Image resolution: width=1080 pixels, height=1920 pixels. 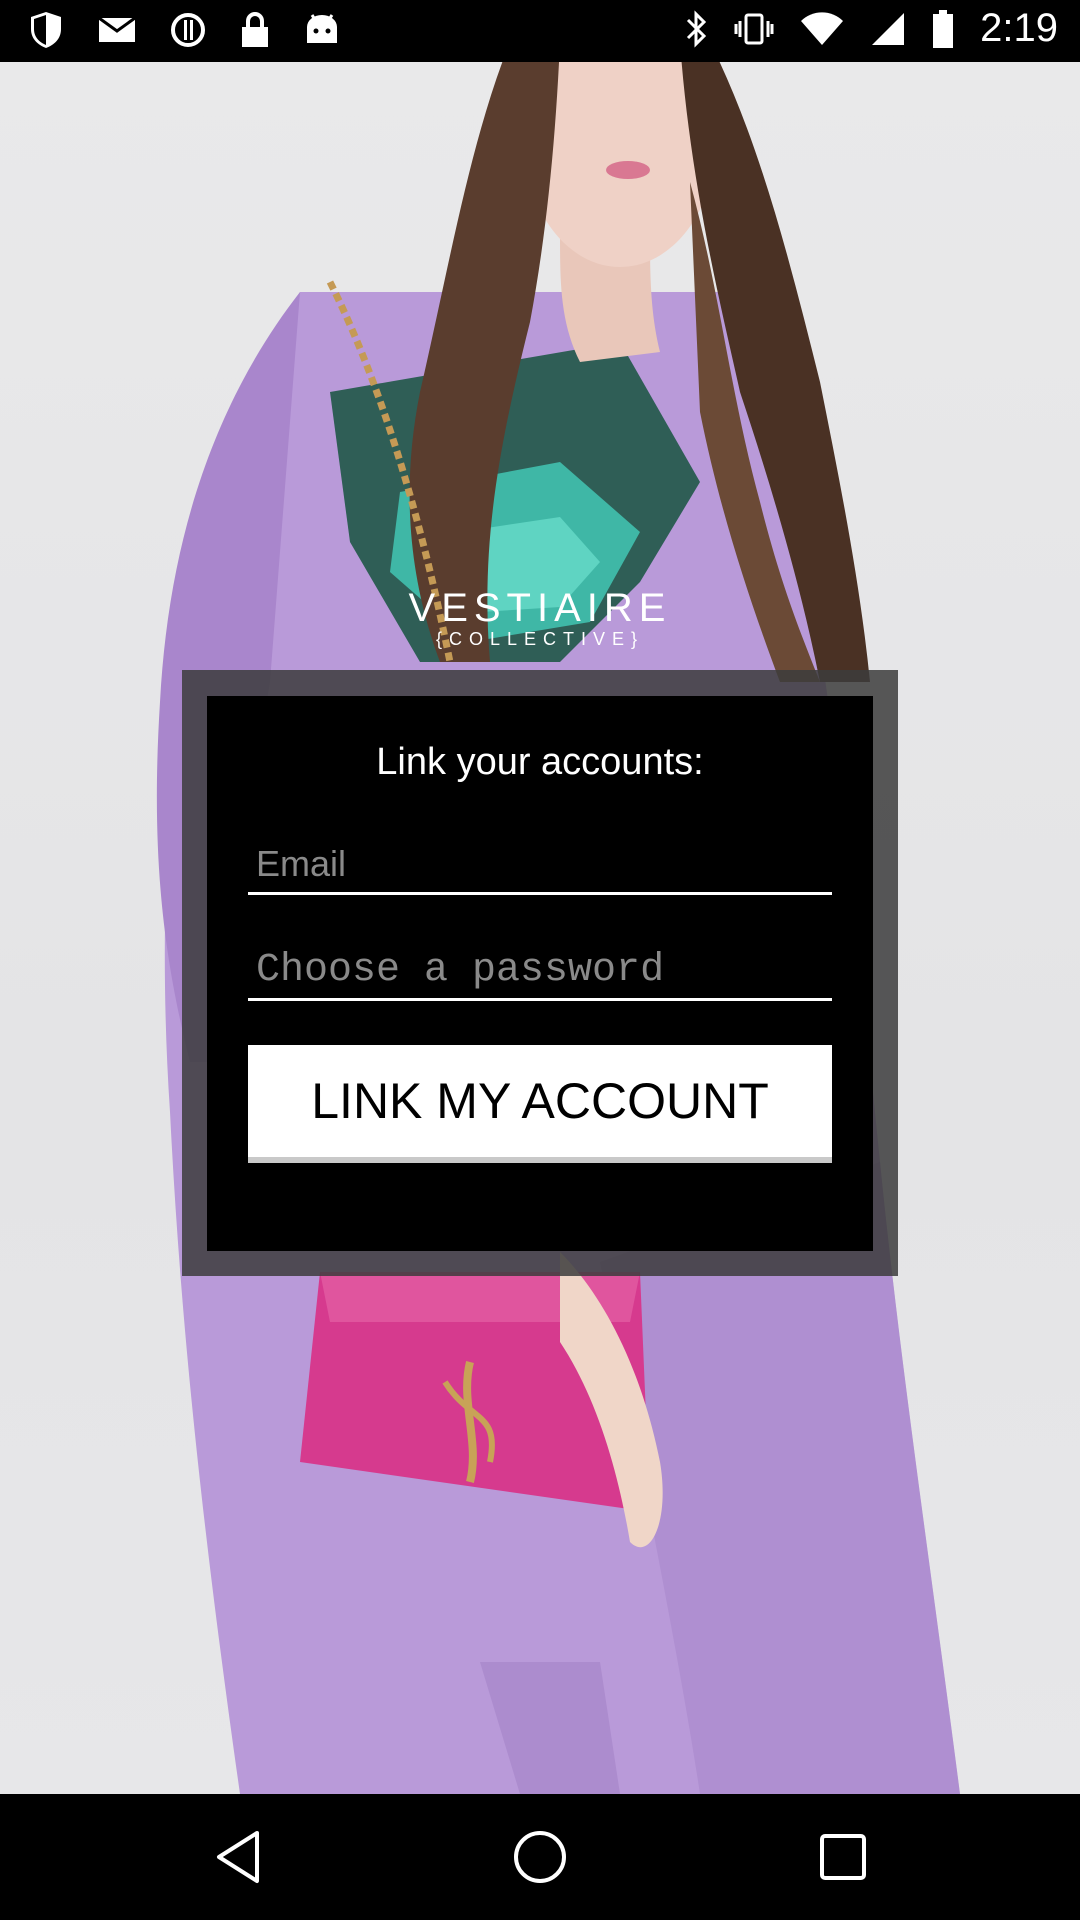 I want to click on password-field, so click(x=540, y=970).